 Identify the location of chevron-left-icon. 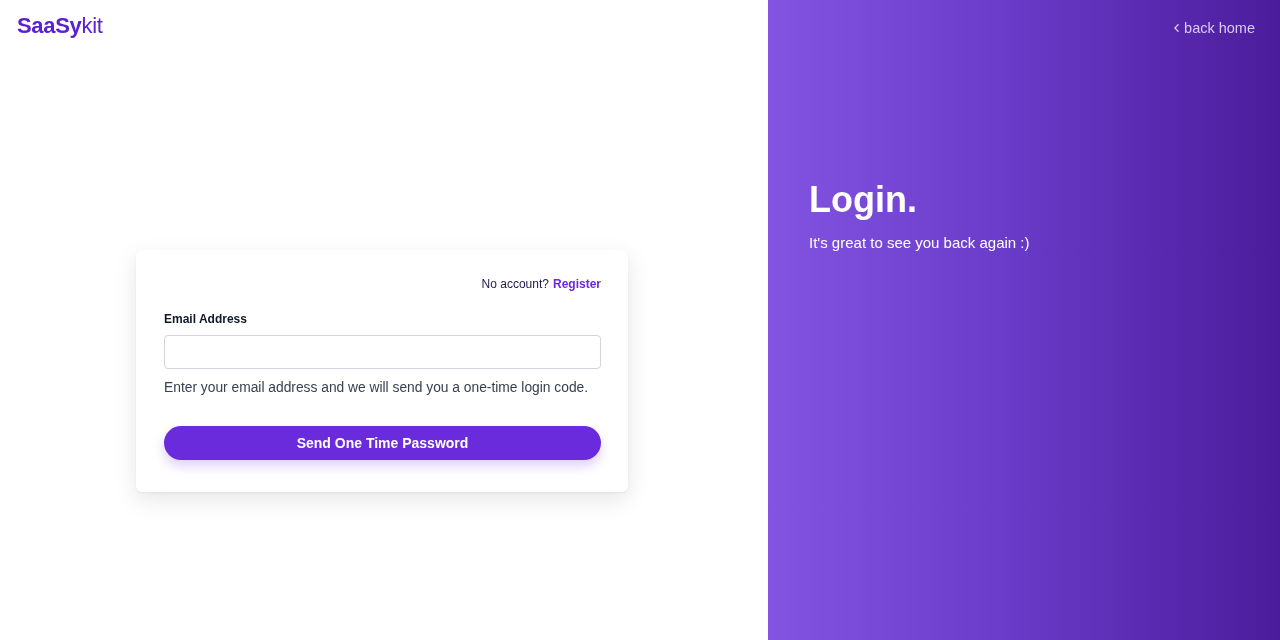
(1177, 28).